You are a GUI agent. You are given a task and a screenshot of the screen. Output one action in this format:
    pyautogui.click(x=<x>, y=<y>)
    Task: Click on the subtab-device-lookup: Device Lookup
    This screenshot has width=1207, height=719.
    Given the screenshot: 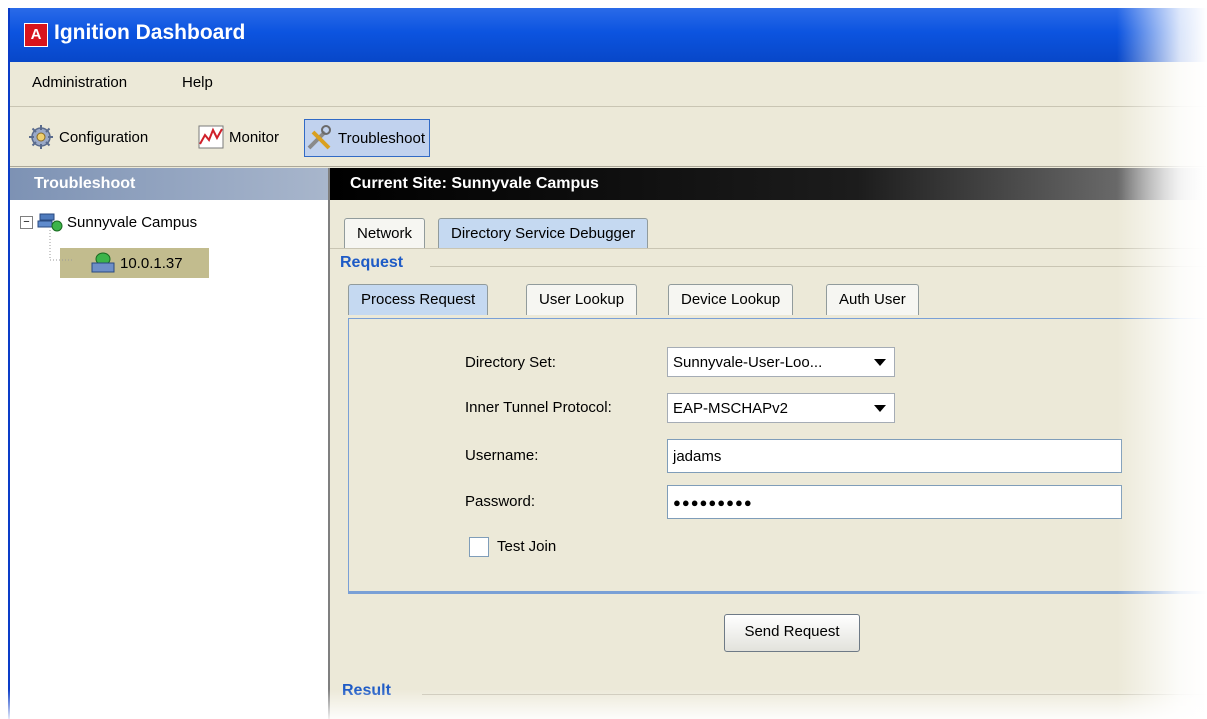 What is the action you would take?
    pyautogui.click(x=731, y=299)
    